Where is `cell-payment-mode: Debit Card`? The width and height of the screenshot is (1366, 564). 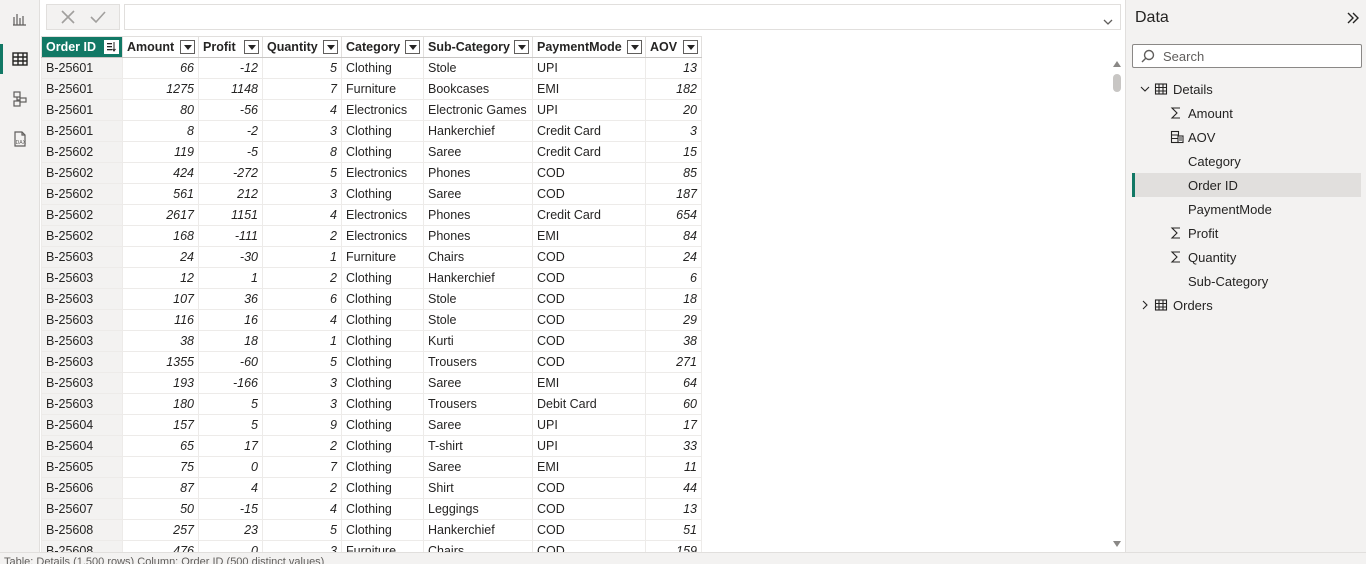
cell-payment-mode: Debit Card is located at coordinates (589, 404).